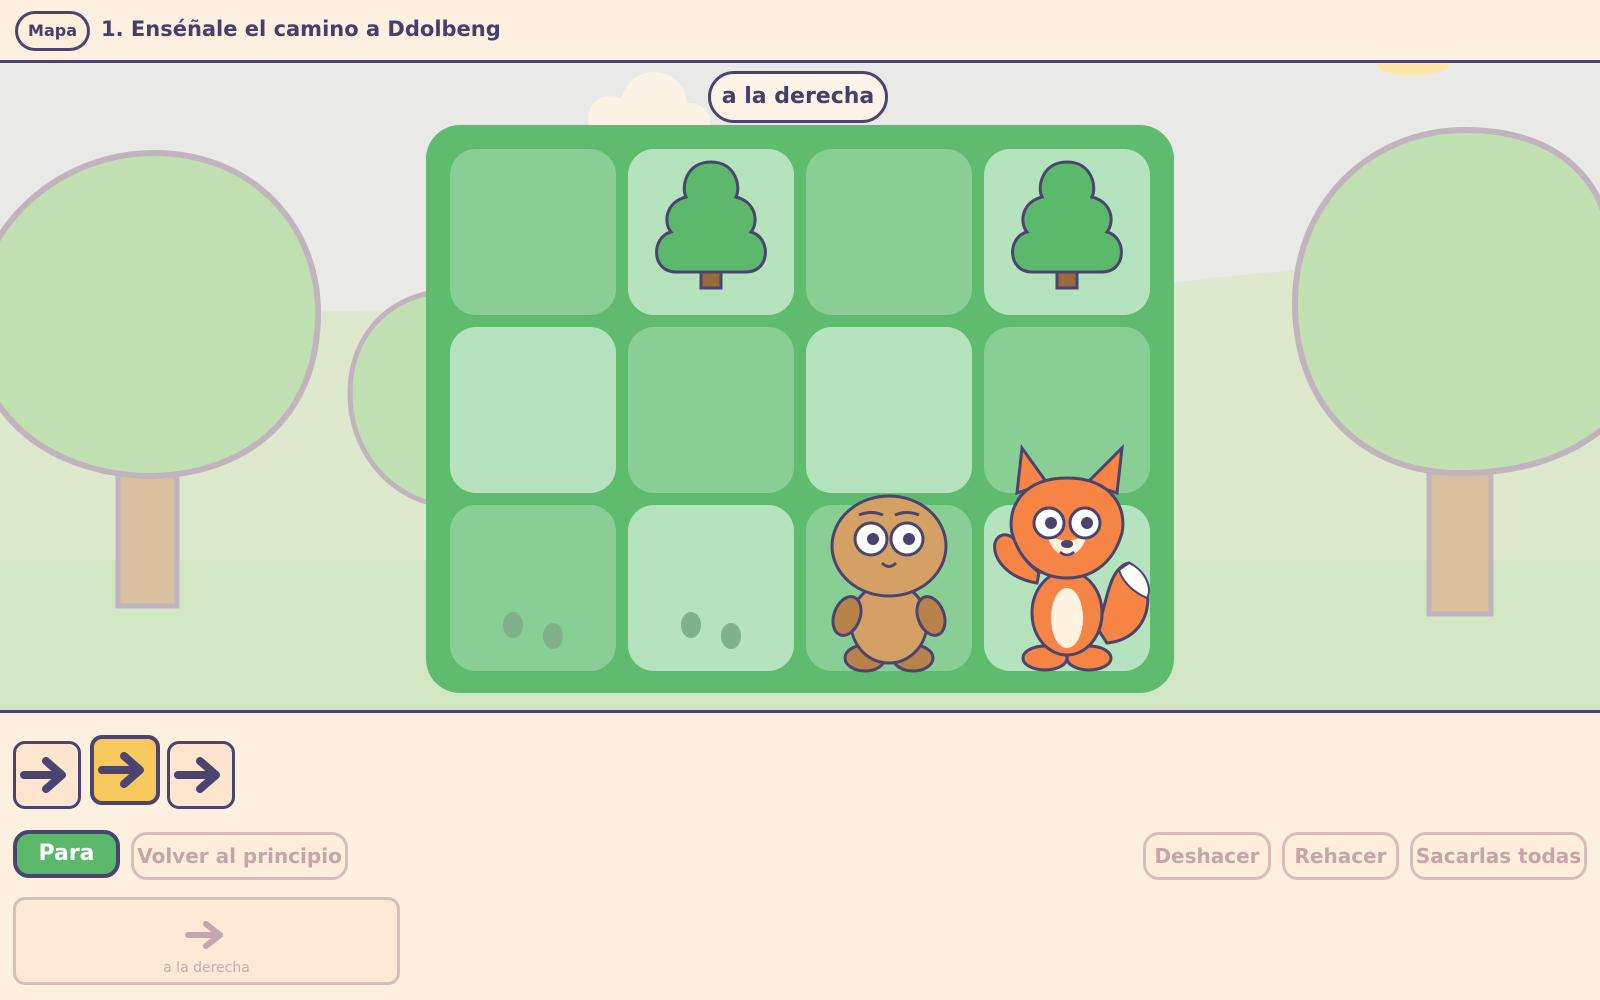 The image size is (1600, 1000). What do you see at coordinates (301, 29) in the screenshot?
I see `level-title: 1. Enséñale el camino a Ddolbeng` at bounding box center [301, 29].